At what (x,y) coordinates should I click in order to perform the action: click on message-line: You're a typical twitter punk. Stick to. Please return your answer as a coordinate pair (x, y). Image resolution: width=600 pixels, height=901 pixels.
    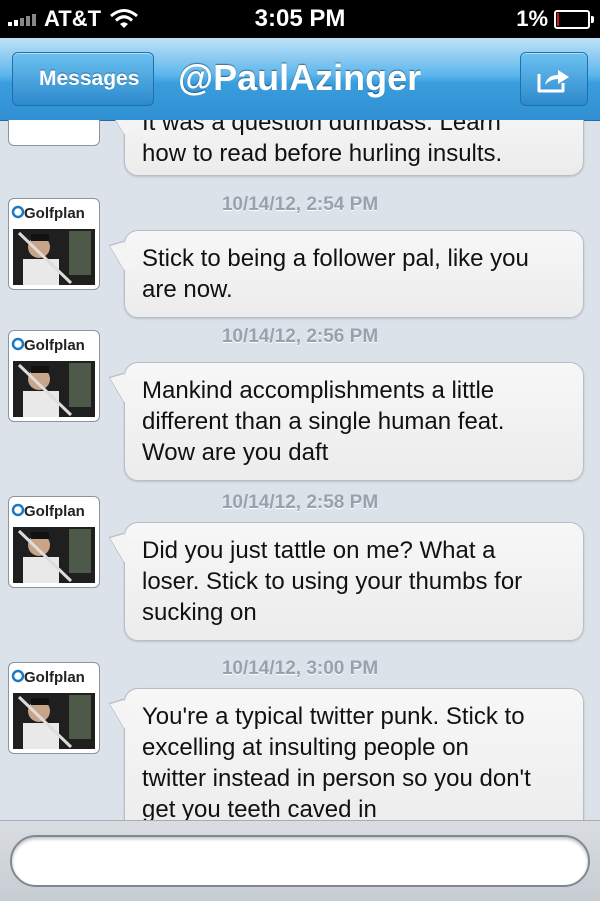
    Looking at the image, I should click on (333, 716).